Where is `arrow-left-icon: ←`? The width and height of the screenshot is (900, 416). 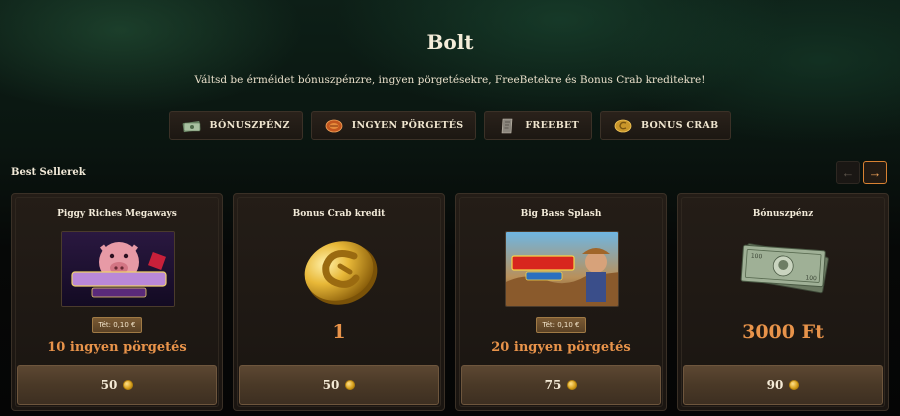
arrow-left-icon: ← is located at coordinates (848, 172).